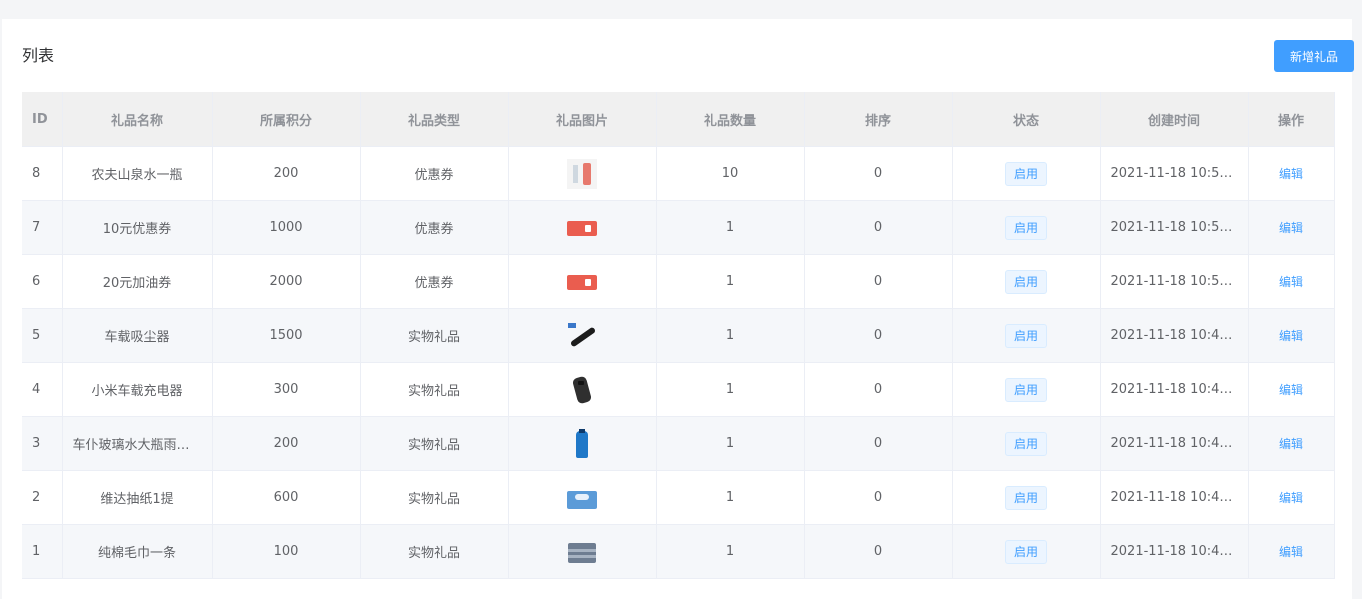 This screenshot has width=1362, height=599. What do you see at coordinates (1314, 56) in the screenshot?
I see `add-gift-button: 新增礼品` at bounding box center [1314, 56].